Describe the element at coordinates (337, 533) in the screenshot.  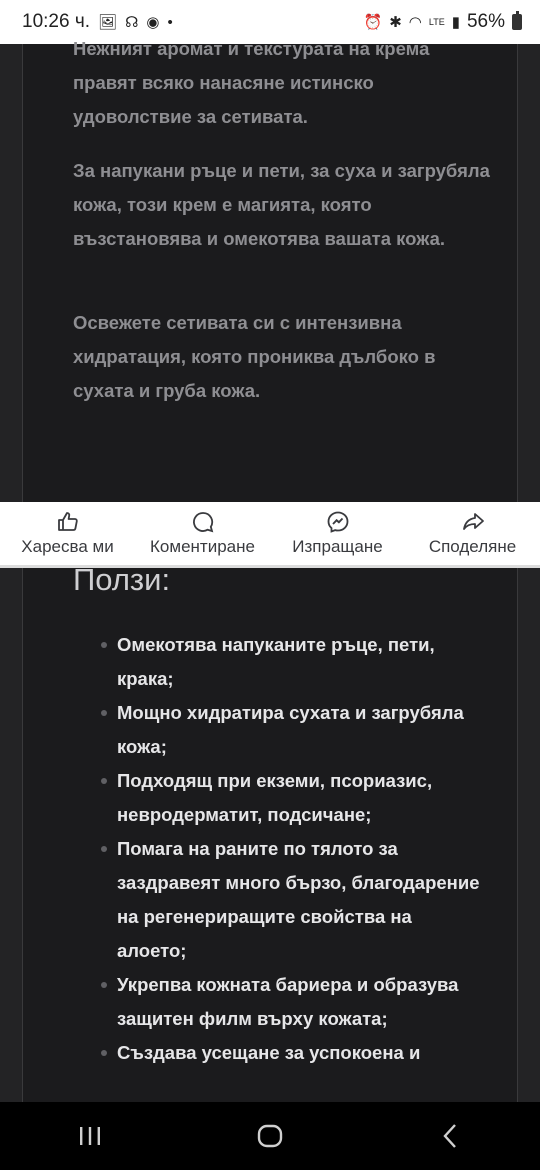
I see `send-button: Изпращане` at that location.